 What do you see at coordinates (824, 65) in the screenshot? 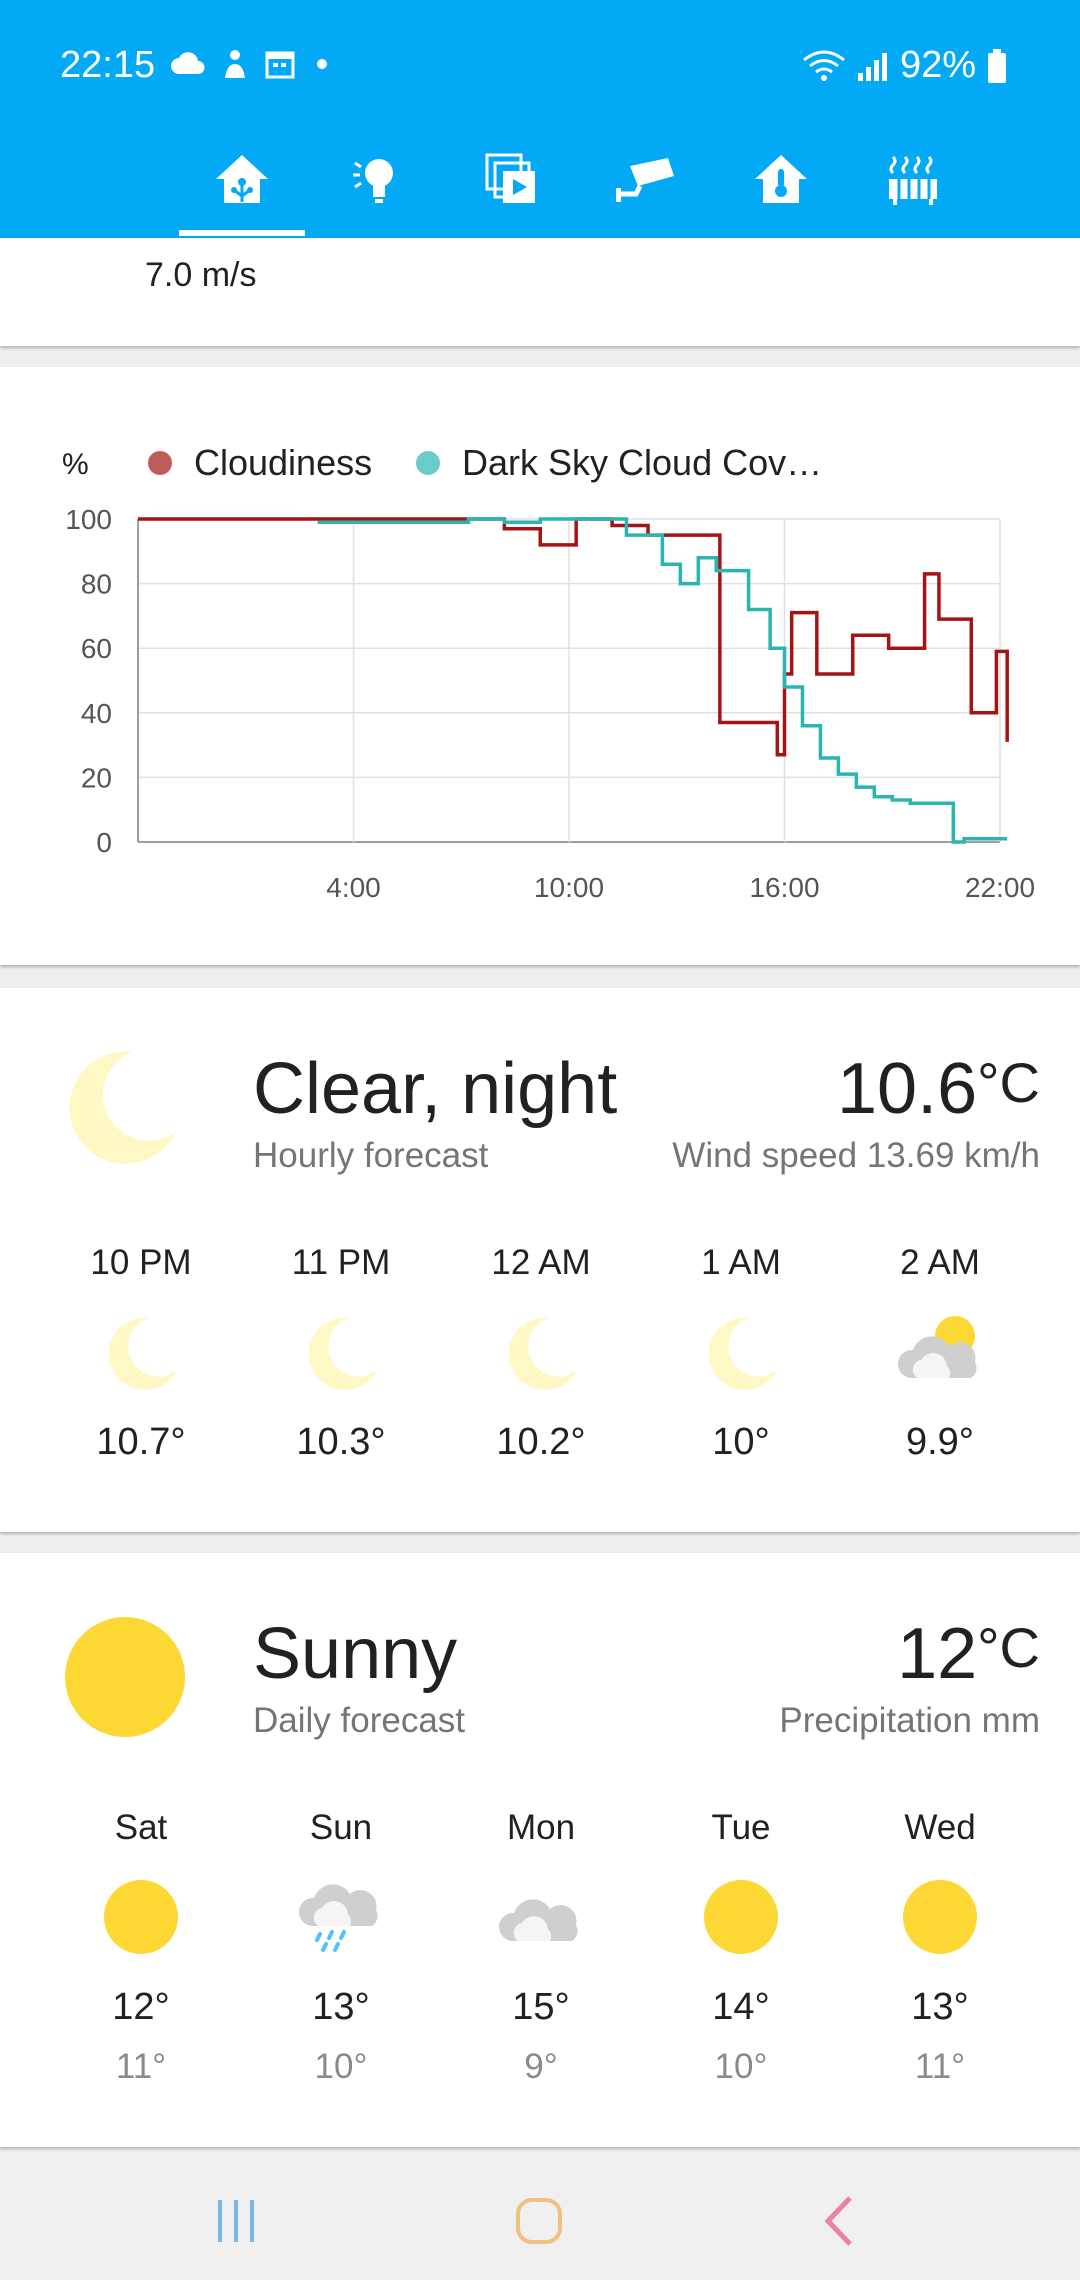
I see `wifi-icon` at bounding box center [824, 65].